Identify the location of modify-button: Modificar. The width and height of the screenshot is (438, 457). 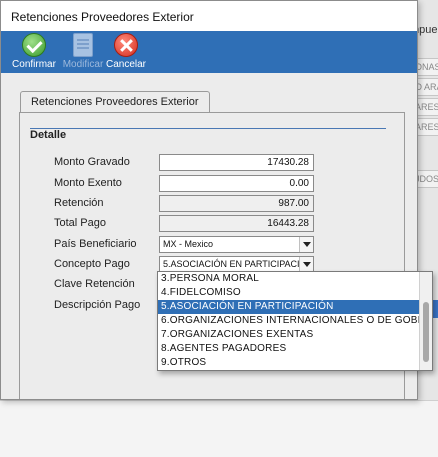
(83, 52).